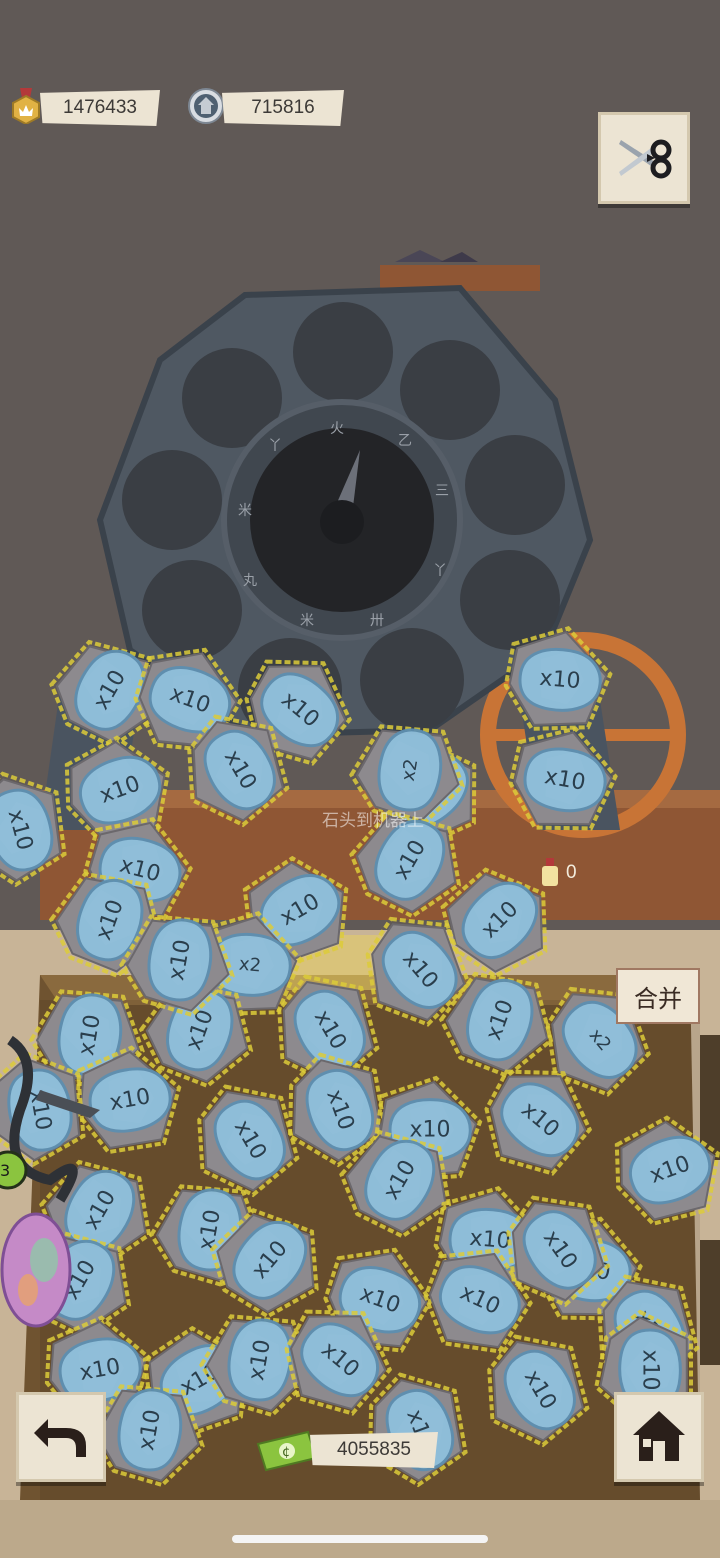 This screenshot has width=720, height=1558. What do you see at coordinates (283, 108) in the screenshot?
I see `gear-value: 715816` at bounding box center [283, 108].